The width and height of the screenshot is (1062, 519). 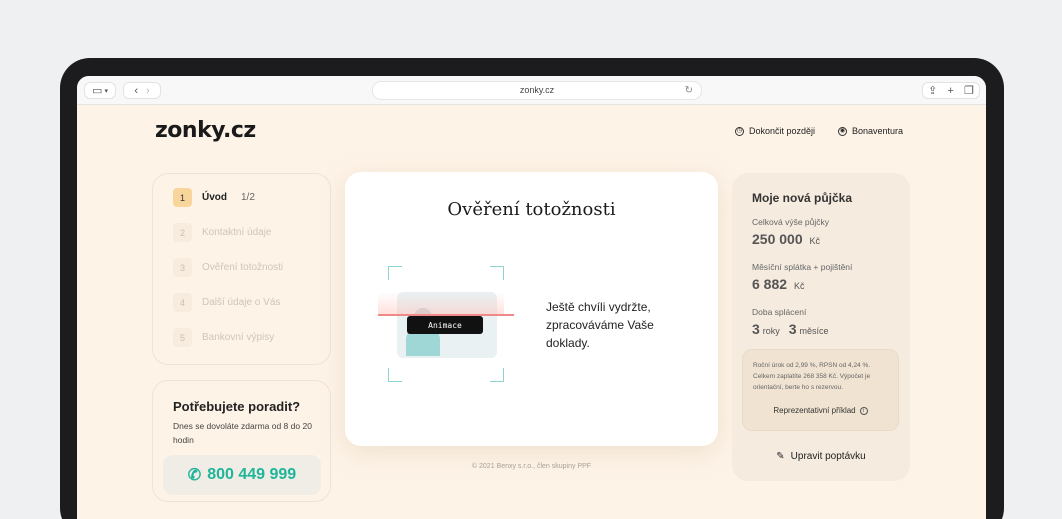 I want to click on step-intro: 1 Úvod 1/2, so click(x=214, y=197).